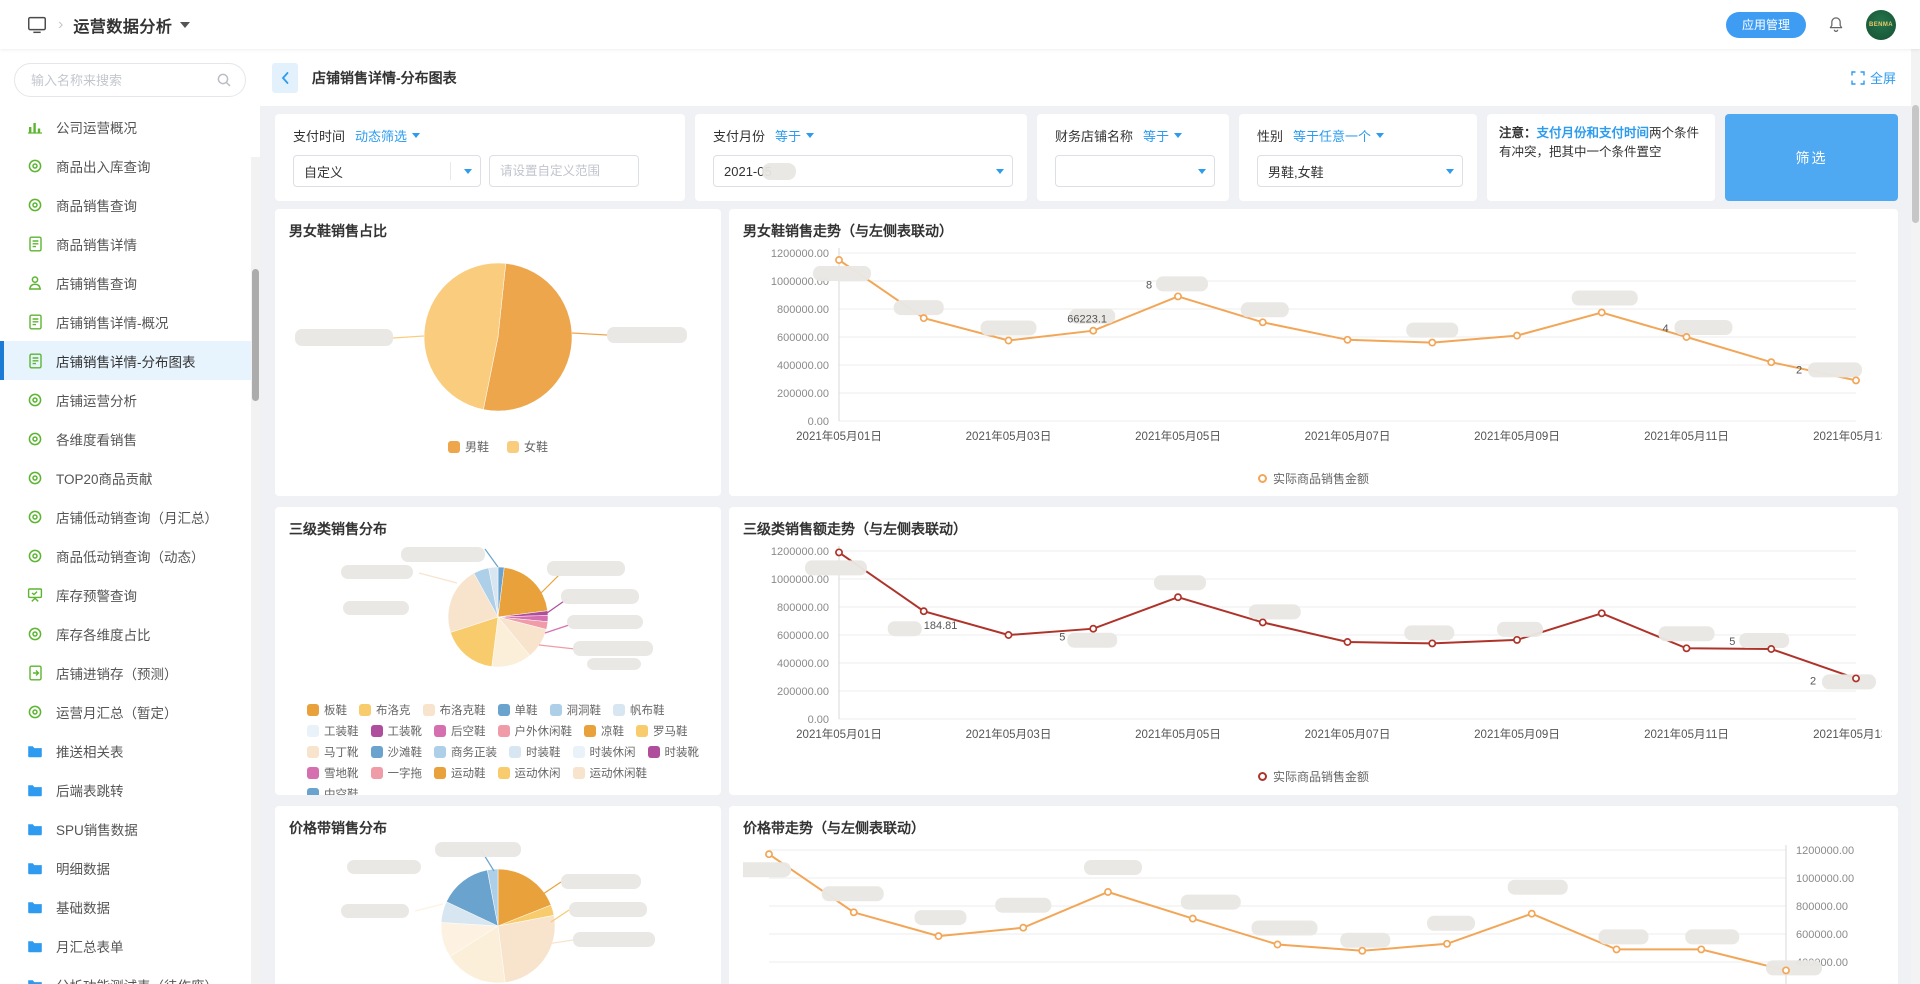 The image size is (1920, 984). I want to click on sidebar-item-label: 商品低动销查询（动态）, so click(130, 557).